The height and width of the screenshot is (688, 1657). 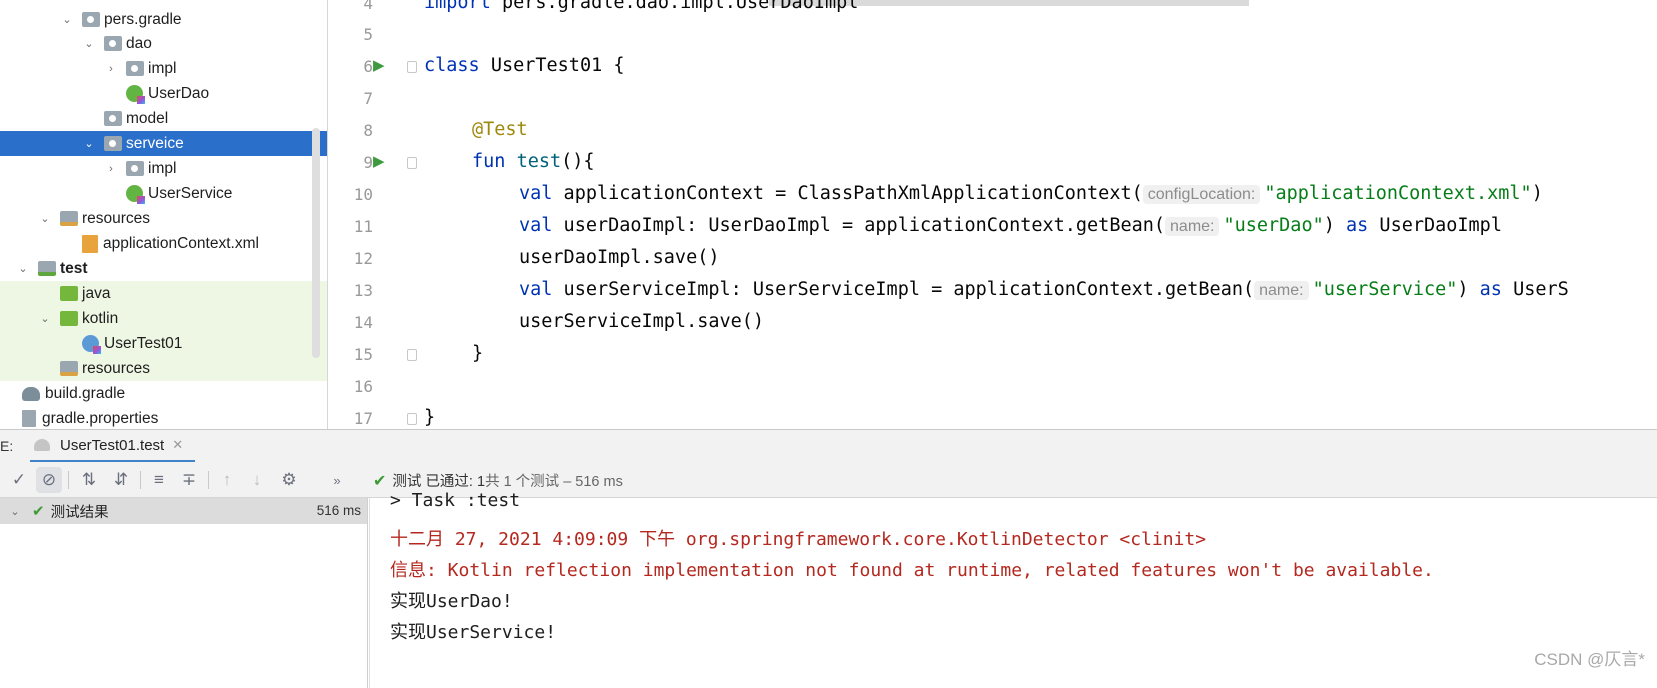 What do you see at coordinates (289, 480) in the screenshot?
I see `test-settings-icon: ⚙` at bounding box center [289, 480].